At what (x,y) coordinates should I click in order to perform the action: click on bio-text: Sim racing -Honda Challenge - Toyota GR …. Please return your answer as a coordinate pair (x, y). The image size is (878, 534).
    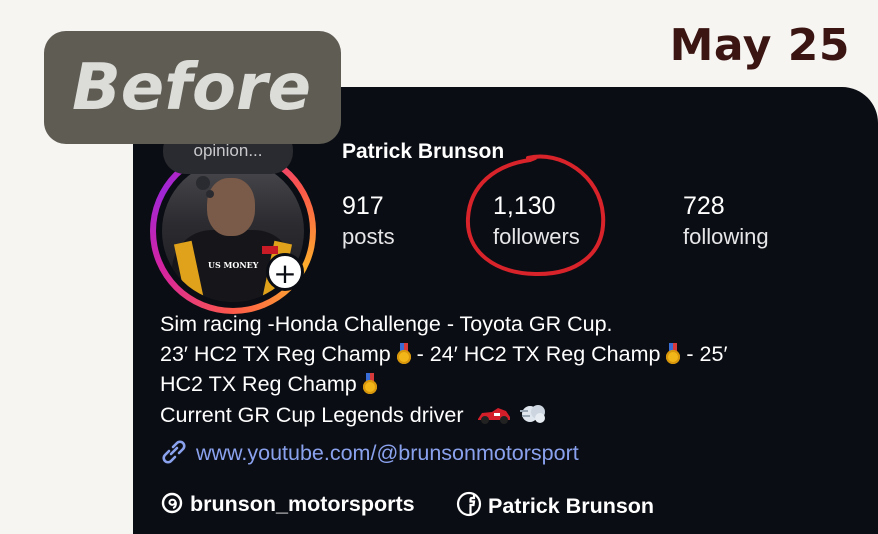
    Looking at the image, I should click on (386, 324).